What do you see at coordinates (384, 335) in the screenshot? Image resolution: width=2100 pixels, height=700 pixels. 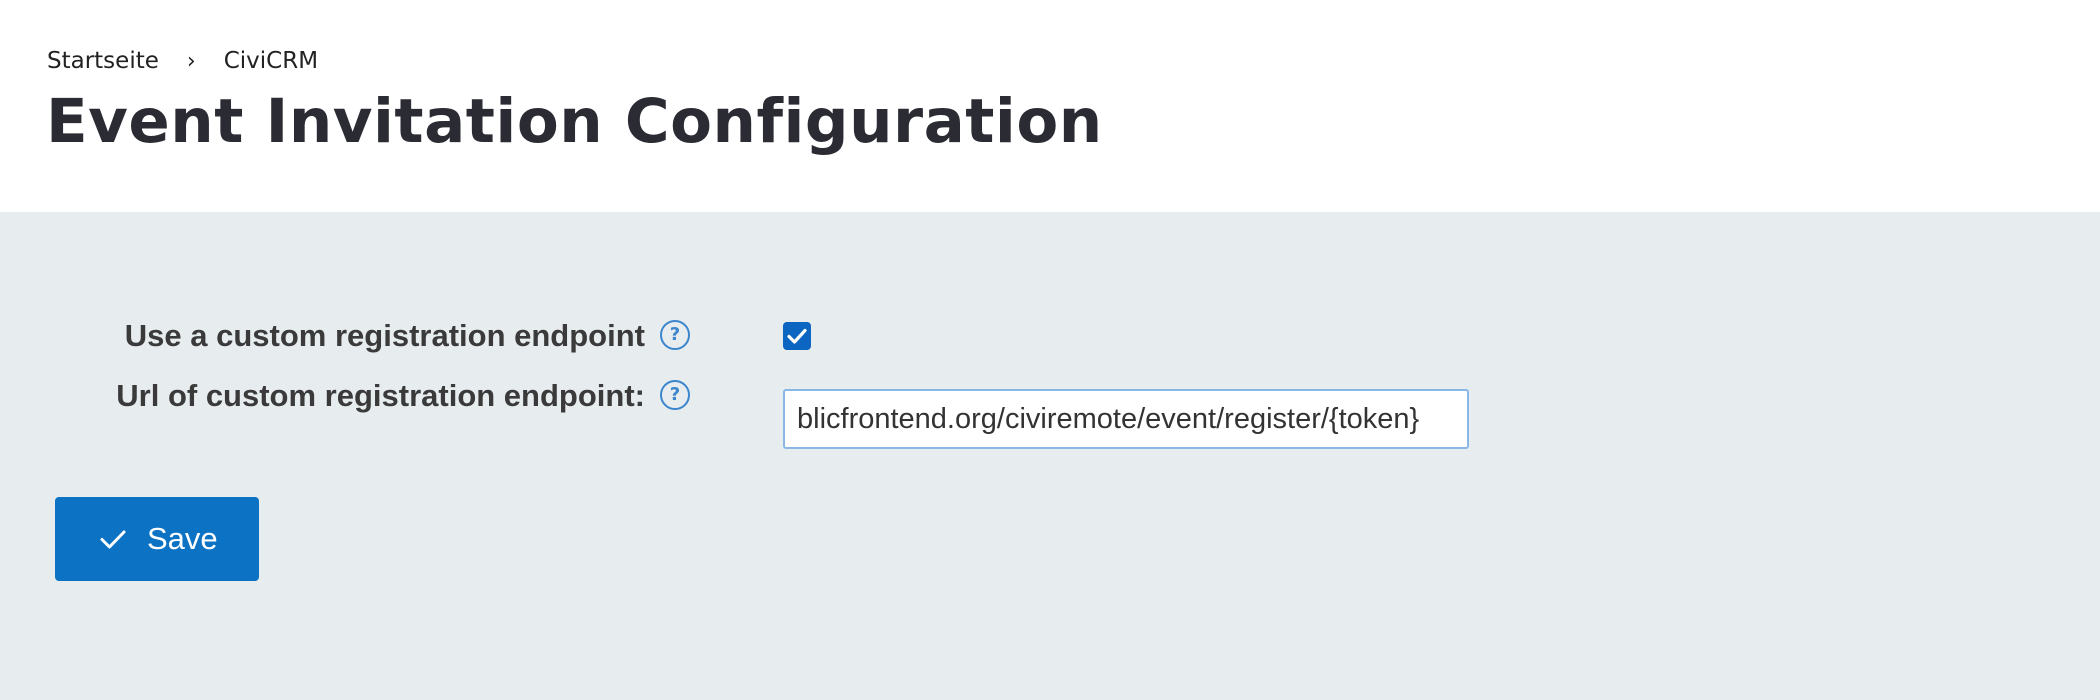 I see `custom-endpoint-label: Use a custom registration endpoint` at bounding box center [384, 335].